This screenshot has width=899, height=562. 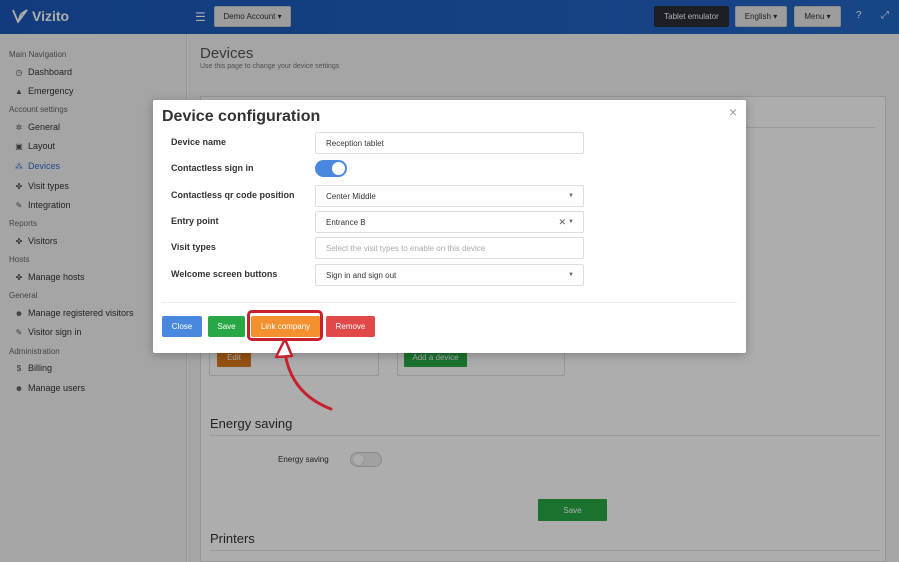 I want to click on welcome-buttons-label: Welcome screen buttons, so click(x=224, y=274).